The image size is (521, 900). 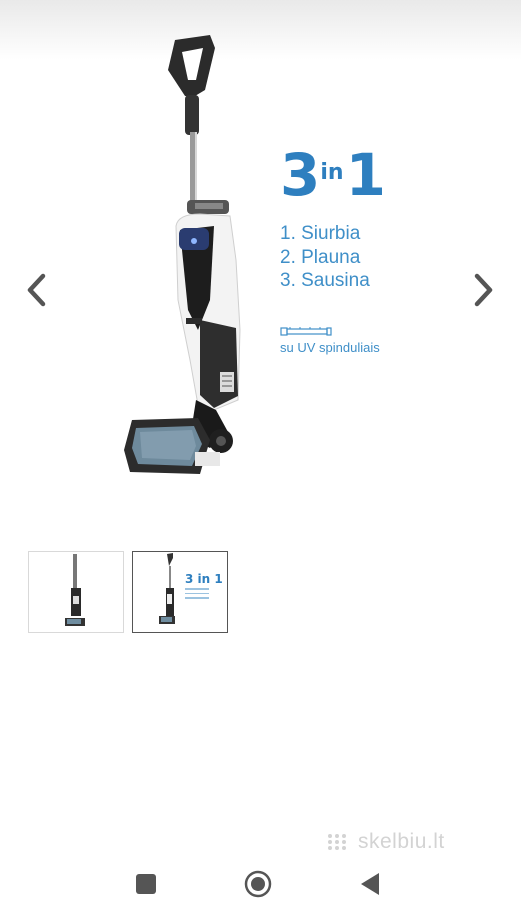 I want to click on home-circle-icon, so click(x=258, y=884).